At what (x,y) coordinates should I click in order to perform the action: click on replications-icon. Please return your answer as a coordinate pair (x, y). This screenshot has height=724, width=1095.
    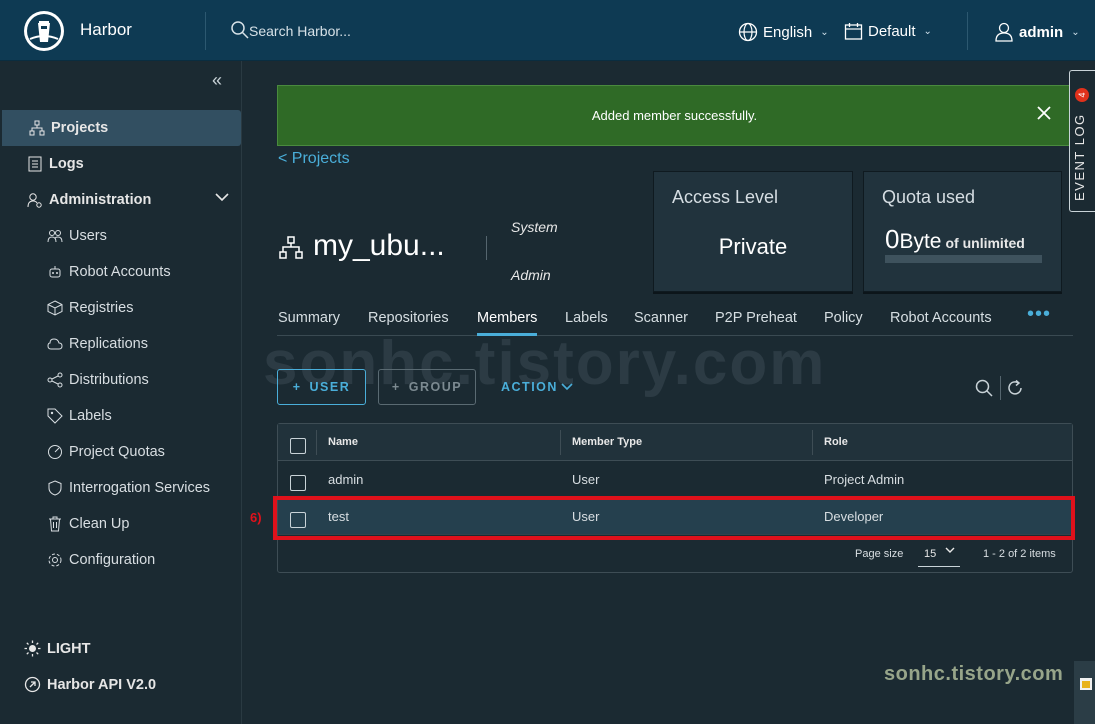
    Looking at the image, I should click on (55, 344).